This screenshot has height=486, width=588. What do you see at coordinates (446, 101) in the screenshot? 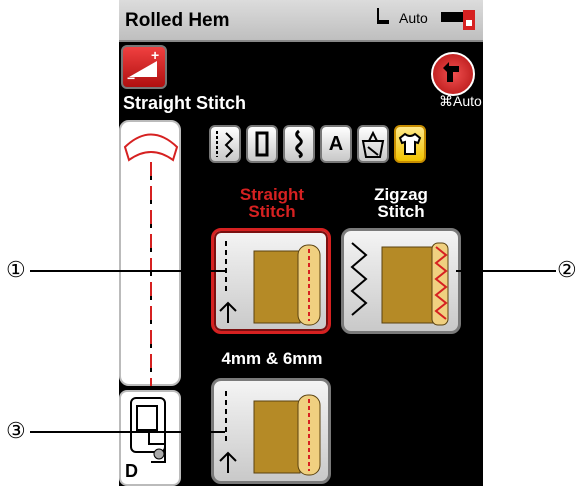
I see `thread-tension-icon: ⌘` at bounding box center [446, 101].